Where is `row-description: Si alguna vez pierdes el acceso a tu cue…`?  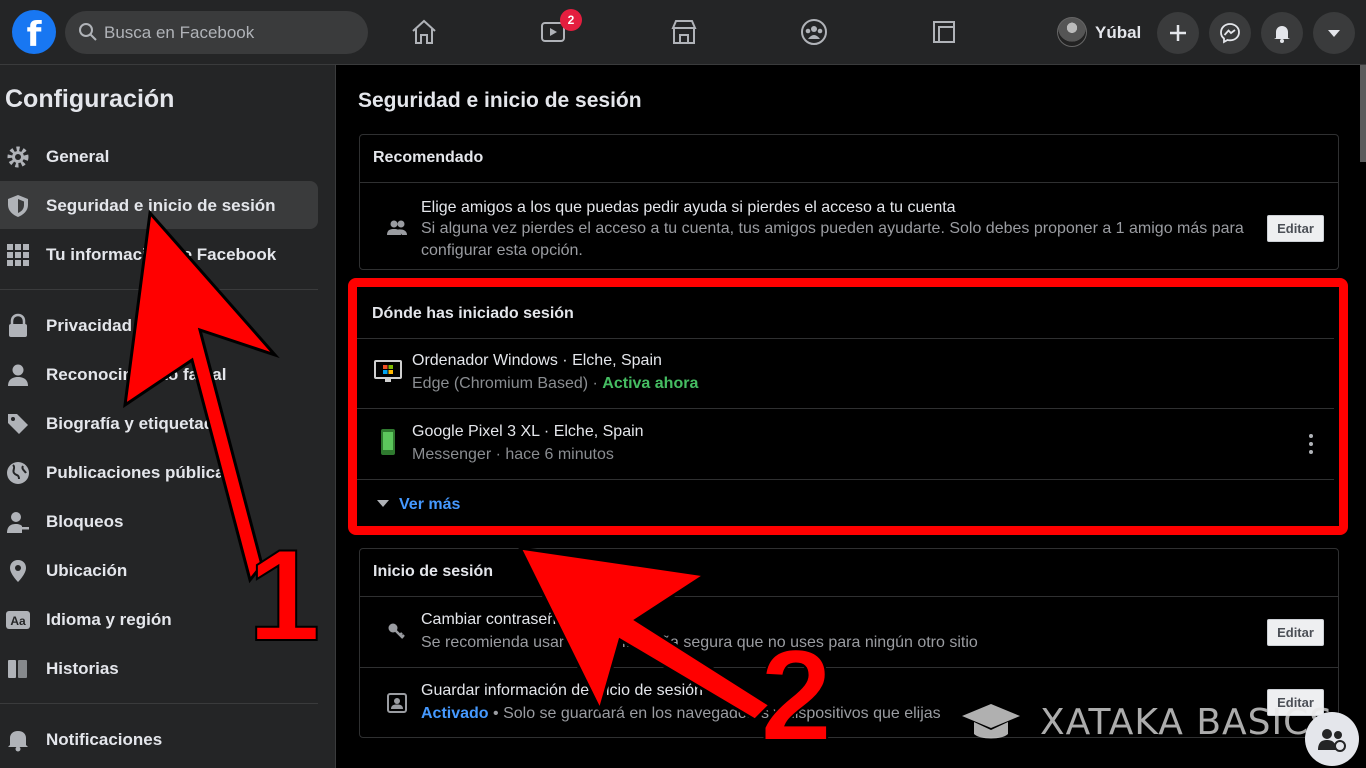 row-description: Si alguna vez pierdes el acceso a tu cue… is located at coordinates (832, 239).